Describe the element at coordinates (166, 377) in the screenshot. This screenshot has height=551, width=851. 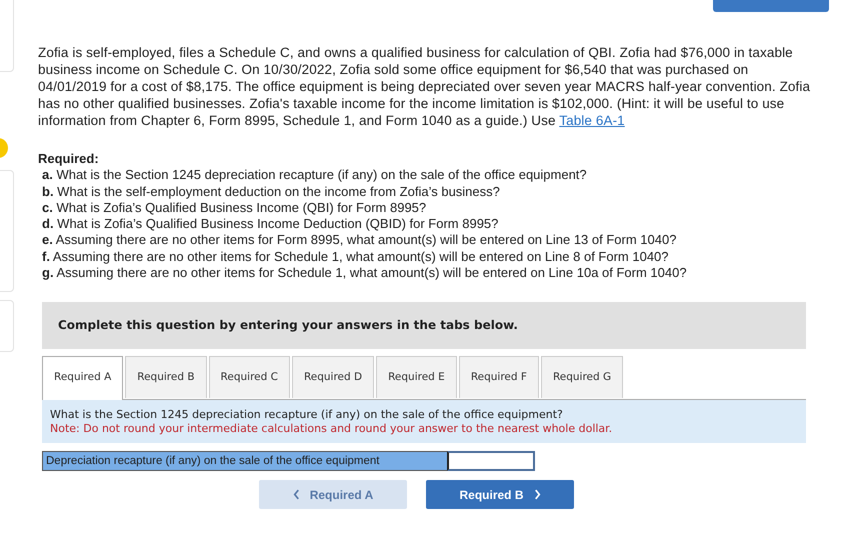
I see `tab: Required B` at that location.